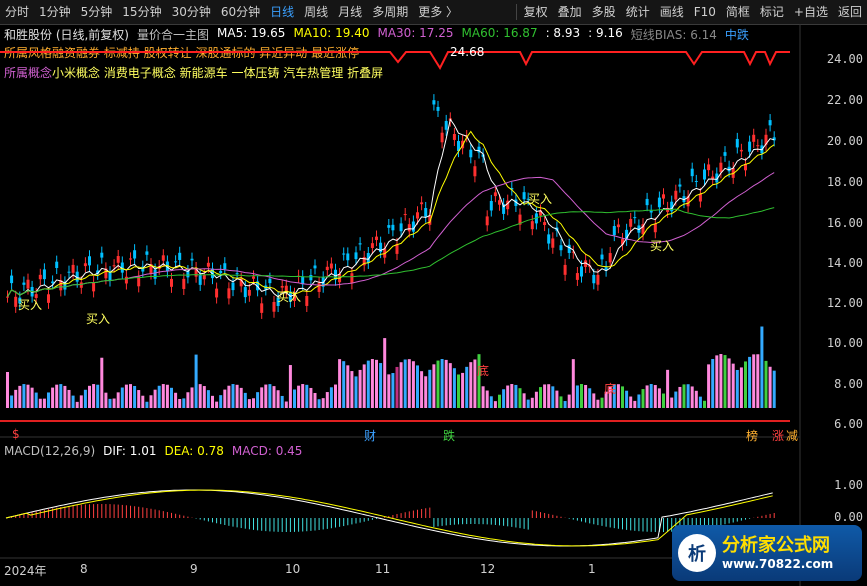 This screenshot has height=586, width=867. What do you see at coordinates (752, 435) in the screenshot?
I see `event-rank-marker: 榜` at bounding box center [752, 435].